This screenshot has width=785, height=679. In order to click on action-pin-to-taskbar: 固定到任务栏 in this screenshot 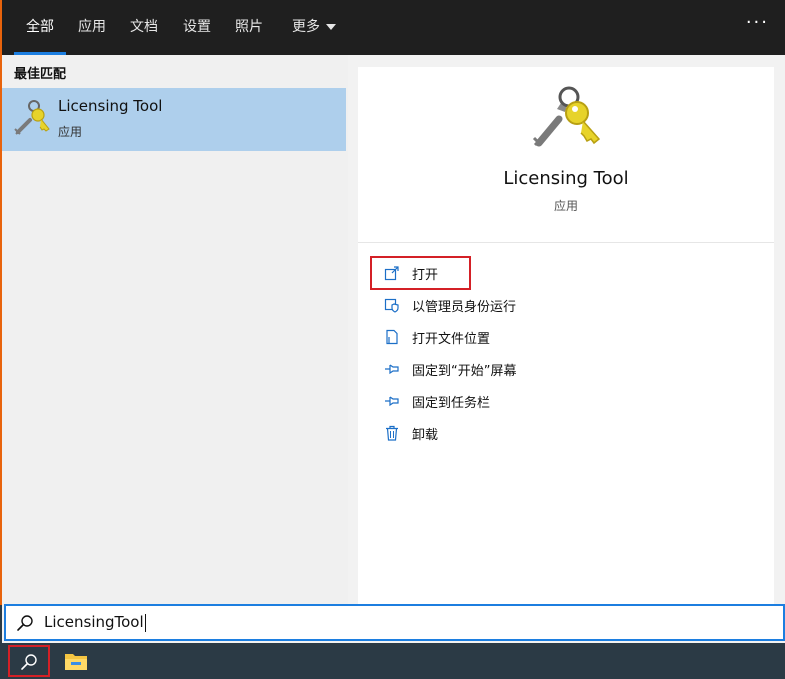, I will do `click(437, 401)`.